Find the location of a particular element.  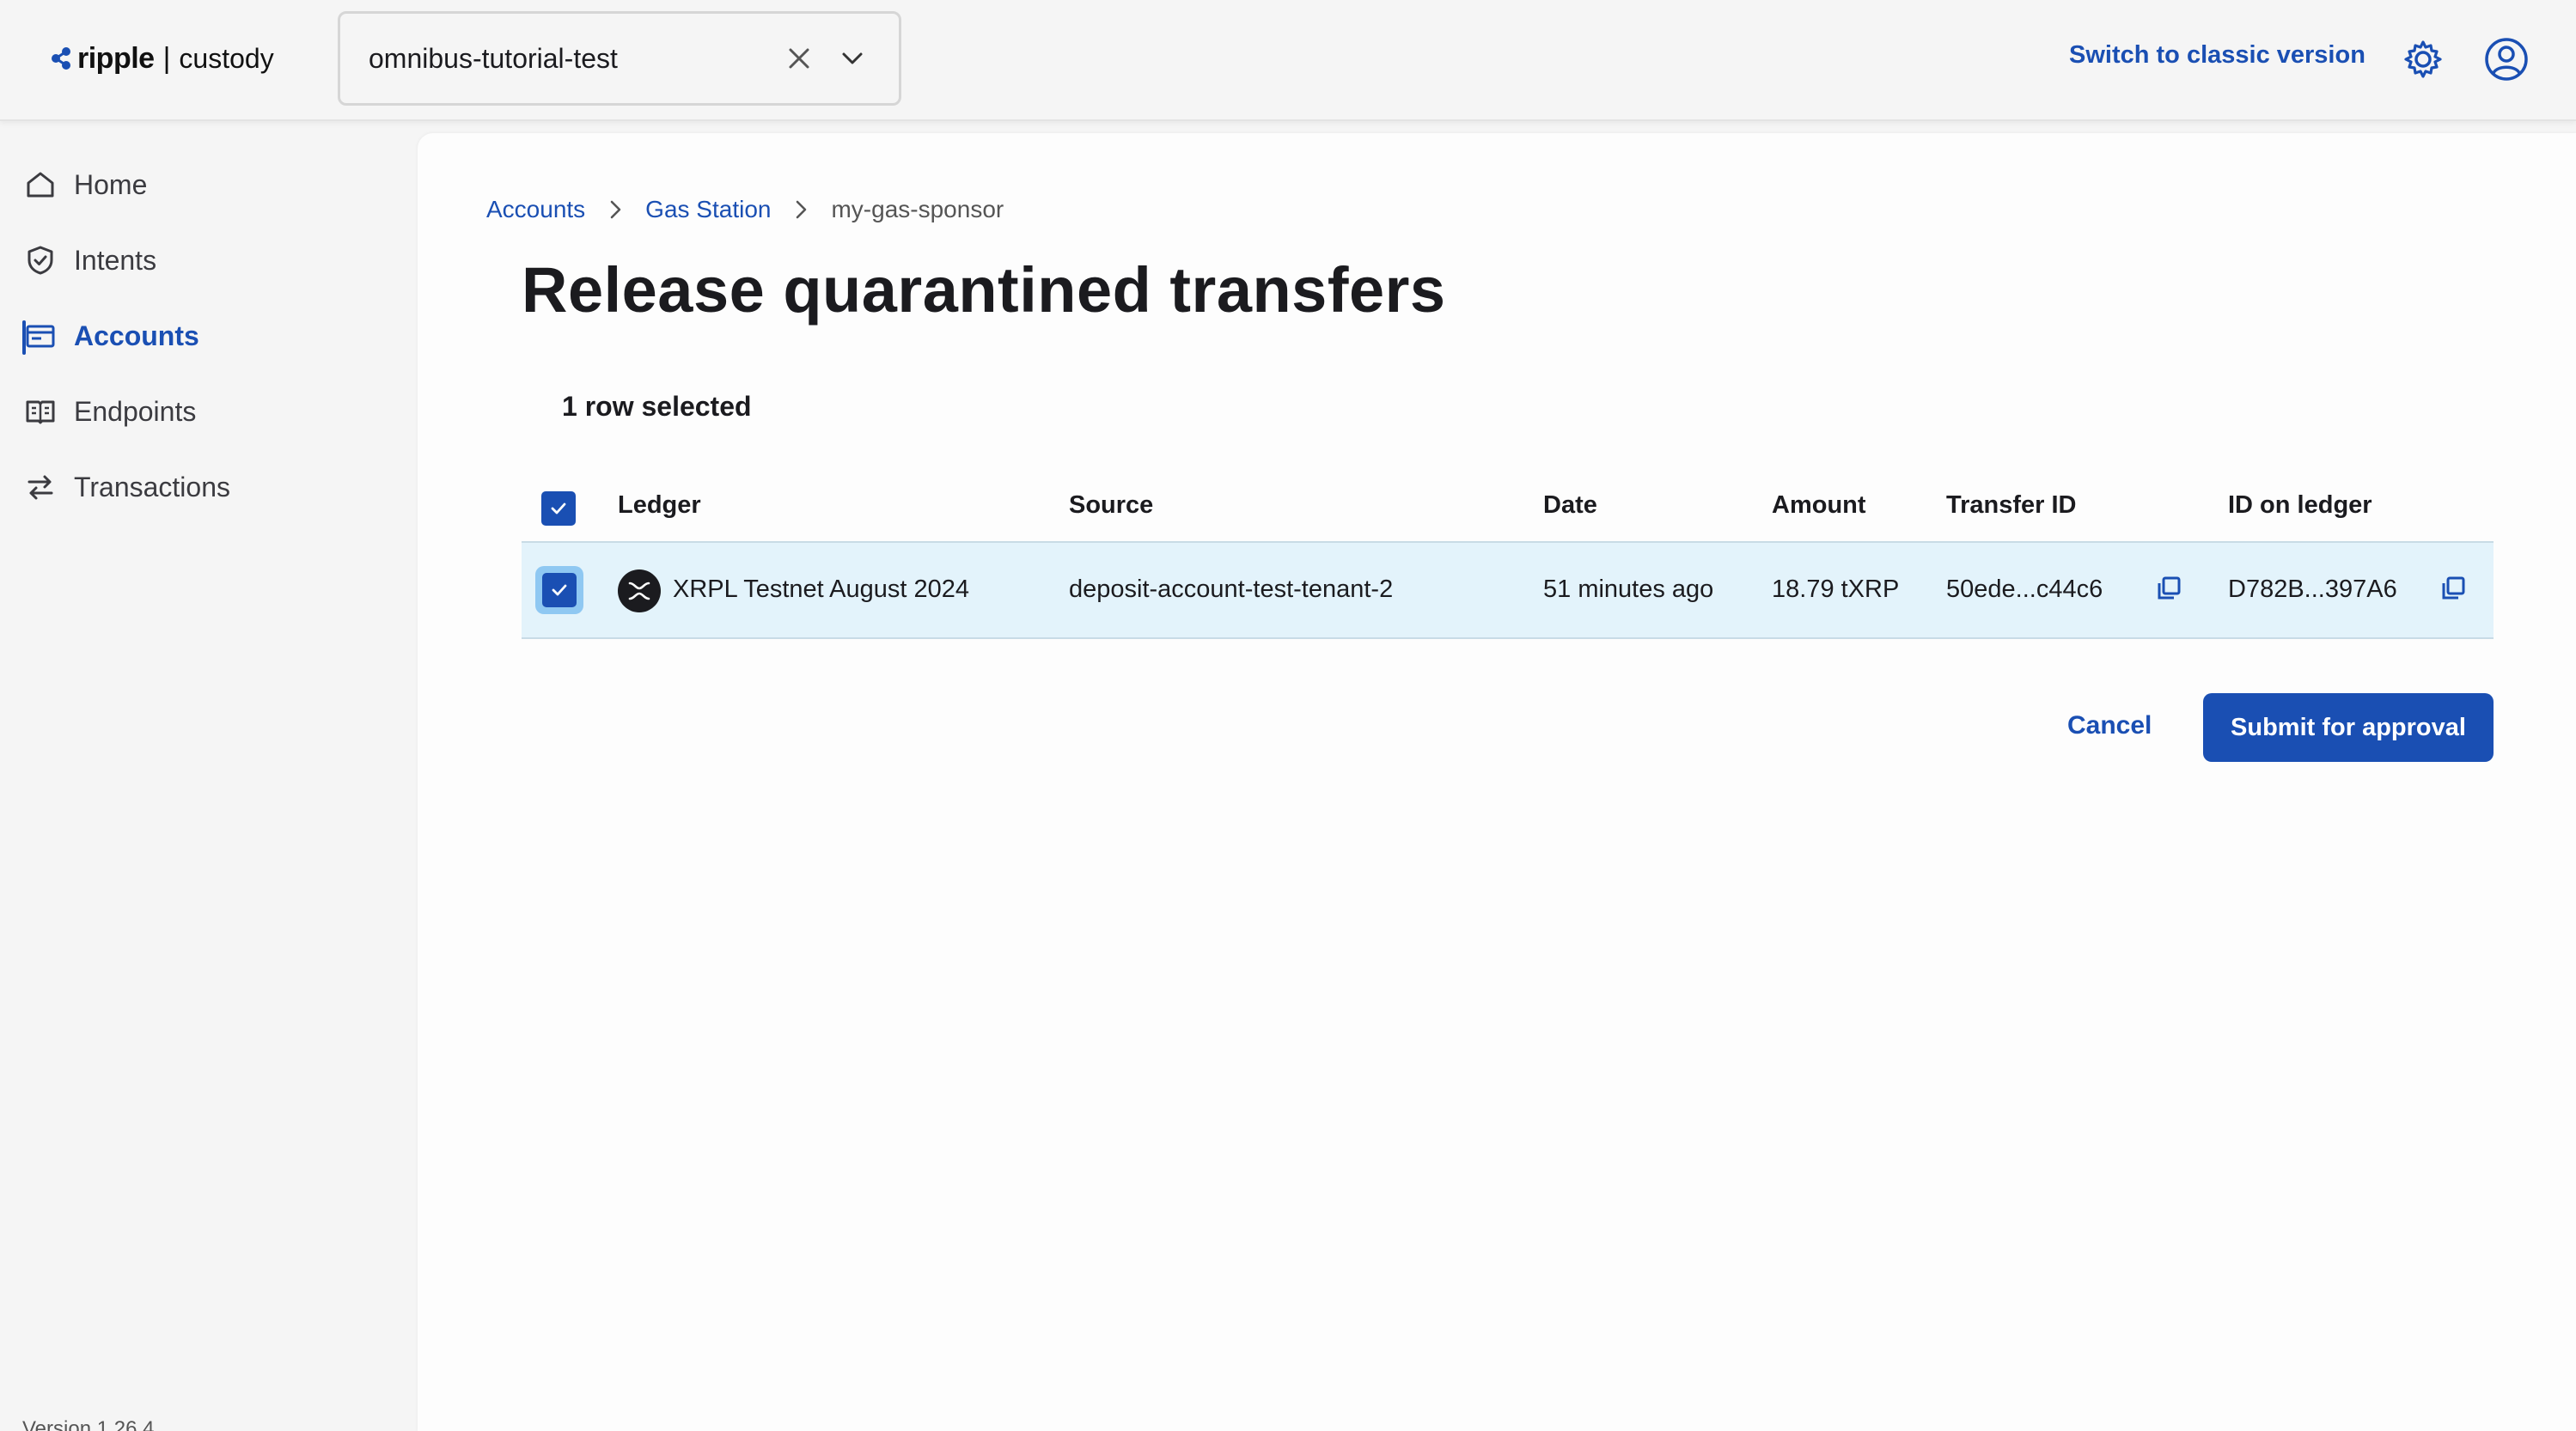

sidebar-item-label: Intents is located at coordinates (115, 260).